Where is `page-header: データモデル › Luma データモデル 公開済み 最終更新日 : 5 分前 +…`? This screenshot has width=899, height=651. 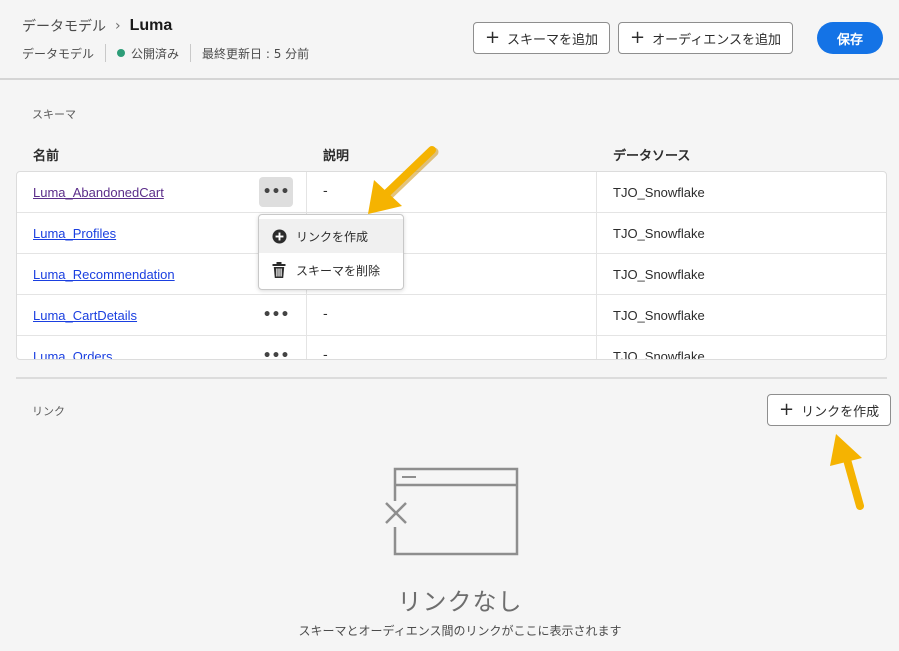
page-header: データモデル › Luma データモデル 公開済み 最終更新日 : 5 分前 +… is located at coordinates (449, 40).